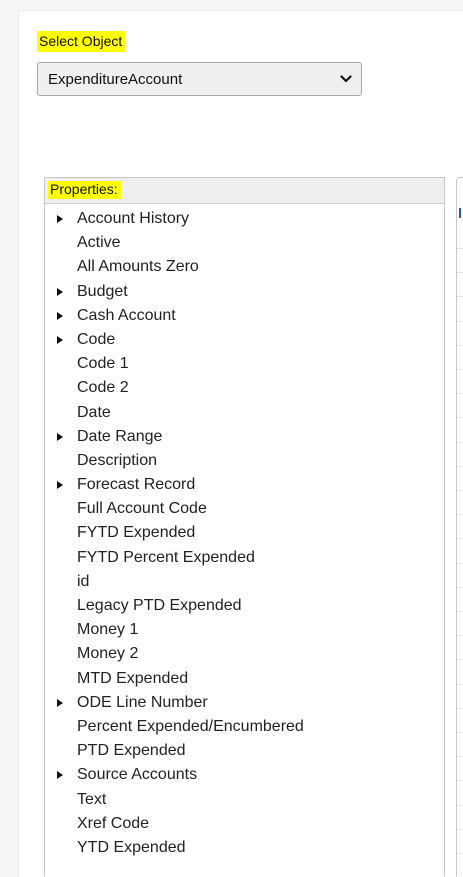 The height and width of the screenshot is (877, 463). I want to click on property-item-label: Cash Account, so click(126, 315).